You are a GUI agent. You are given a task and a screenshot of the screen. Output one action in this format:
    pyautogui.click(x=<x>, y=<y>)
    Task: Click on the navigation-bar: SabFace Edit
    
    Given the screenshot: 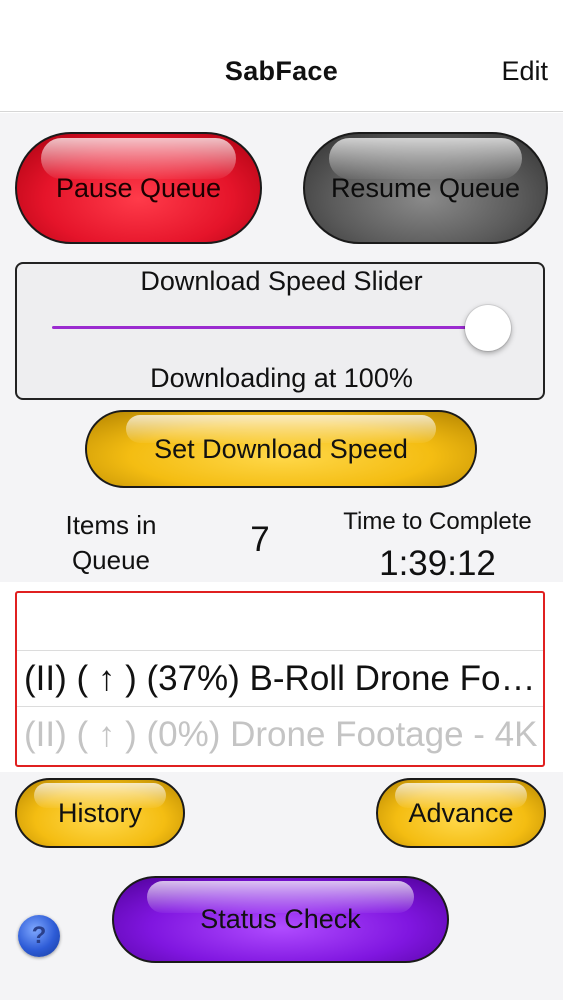 What is the action you would take?
    pyautogui.click(x=281, y=56)
    